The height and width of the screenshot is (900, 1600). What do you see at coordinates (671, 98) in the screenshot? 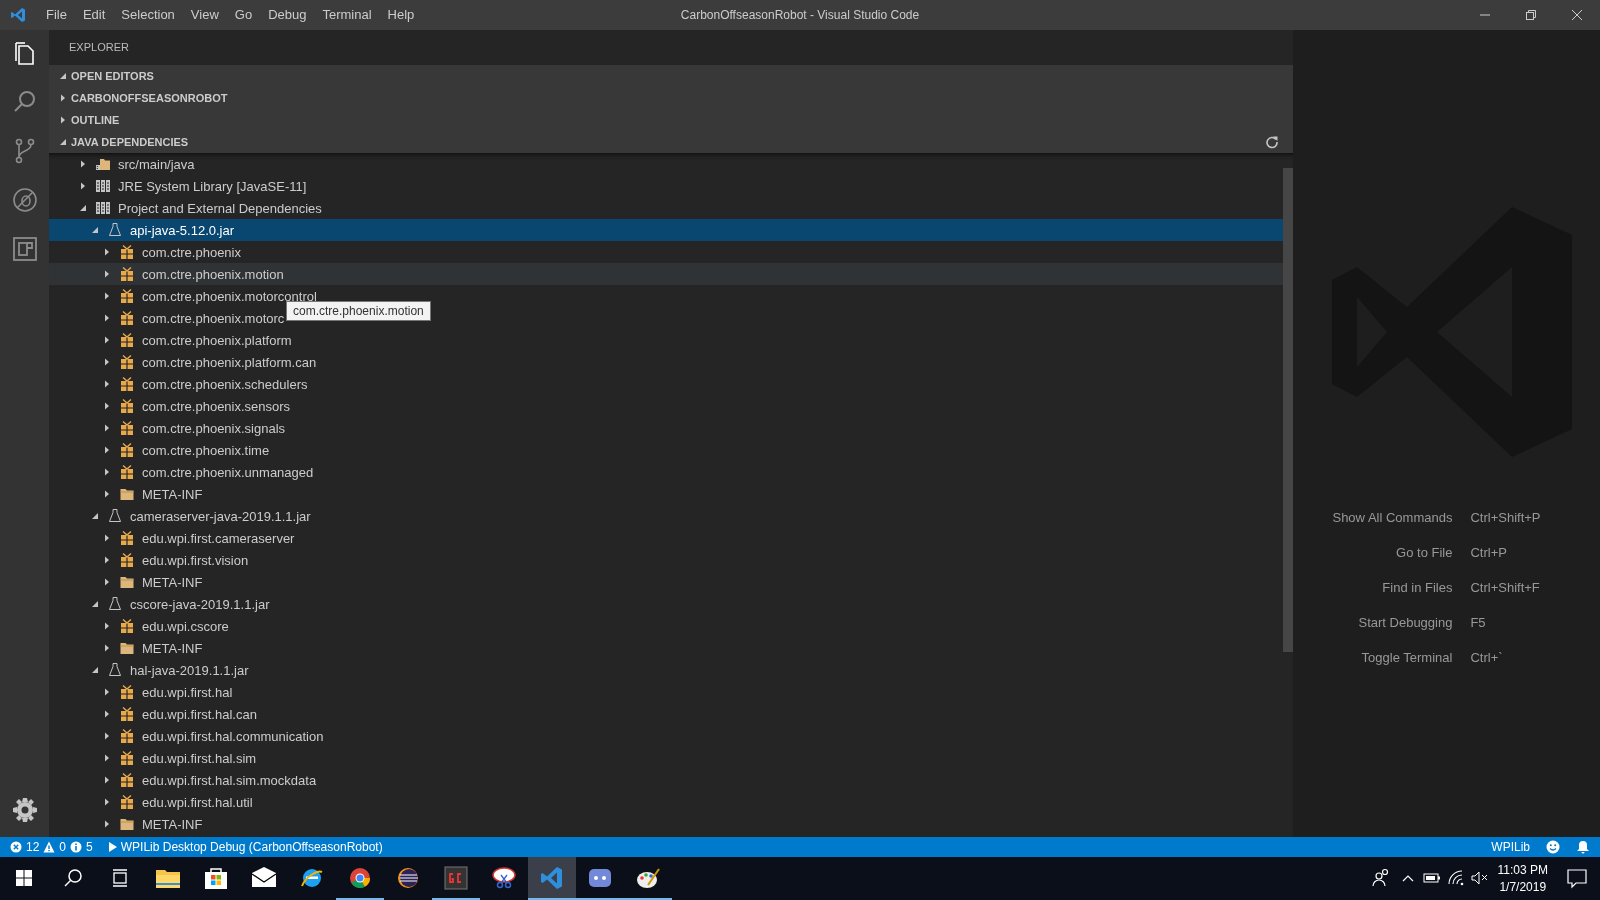
I see `section-header: CARBONOFFSEASONROBOT` at bounding box center [671, 98].